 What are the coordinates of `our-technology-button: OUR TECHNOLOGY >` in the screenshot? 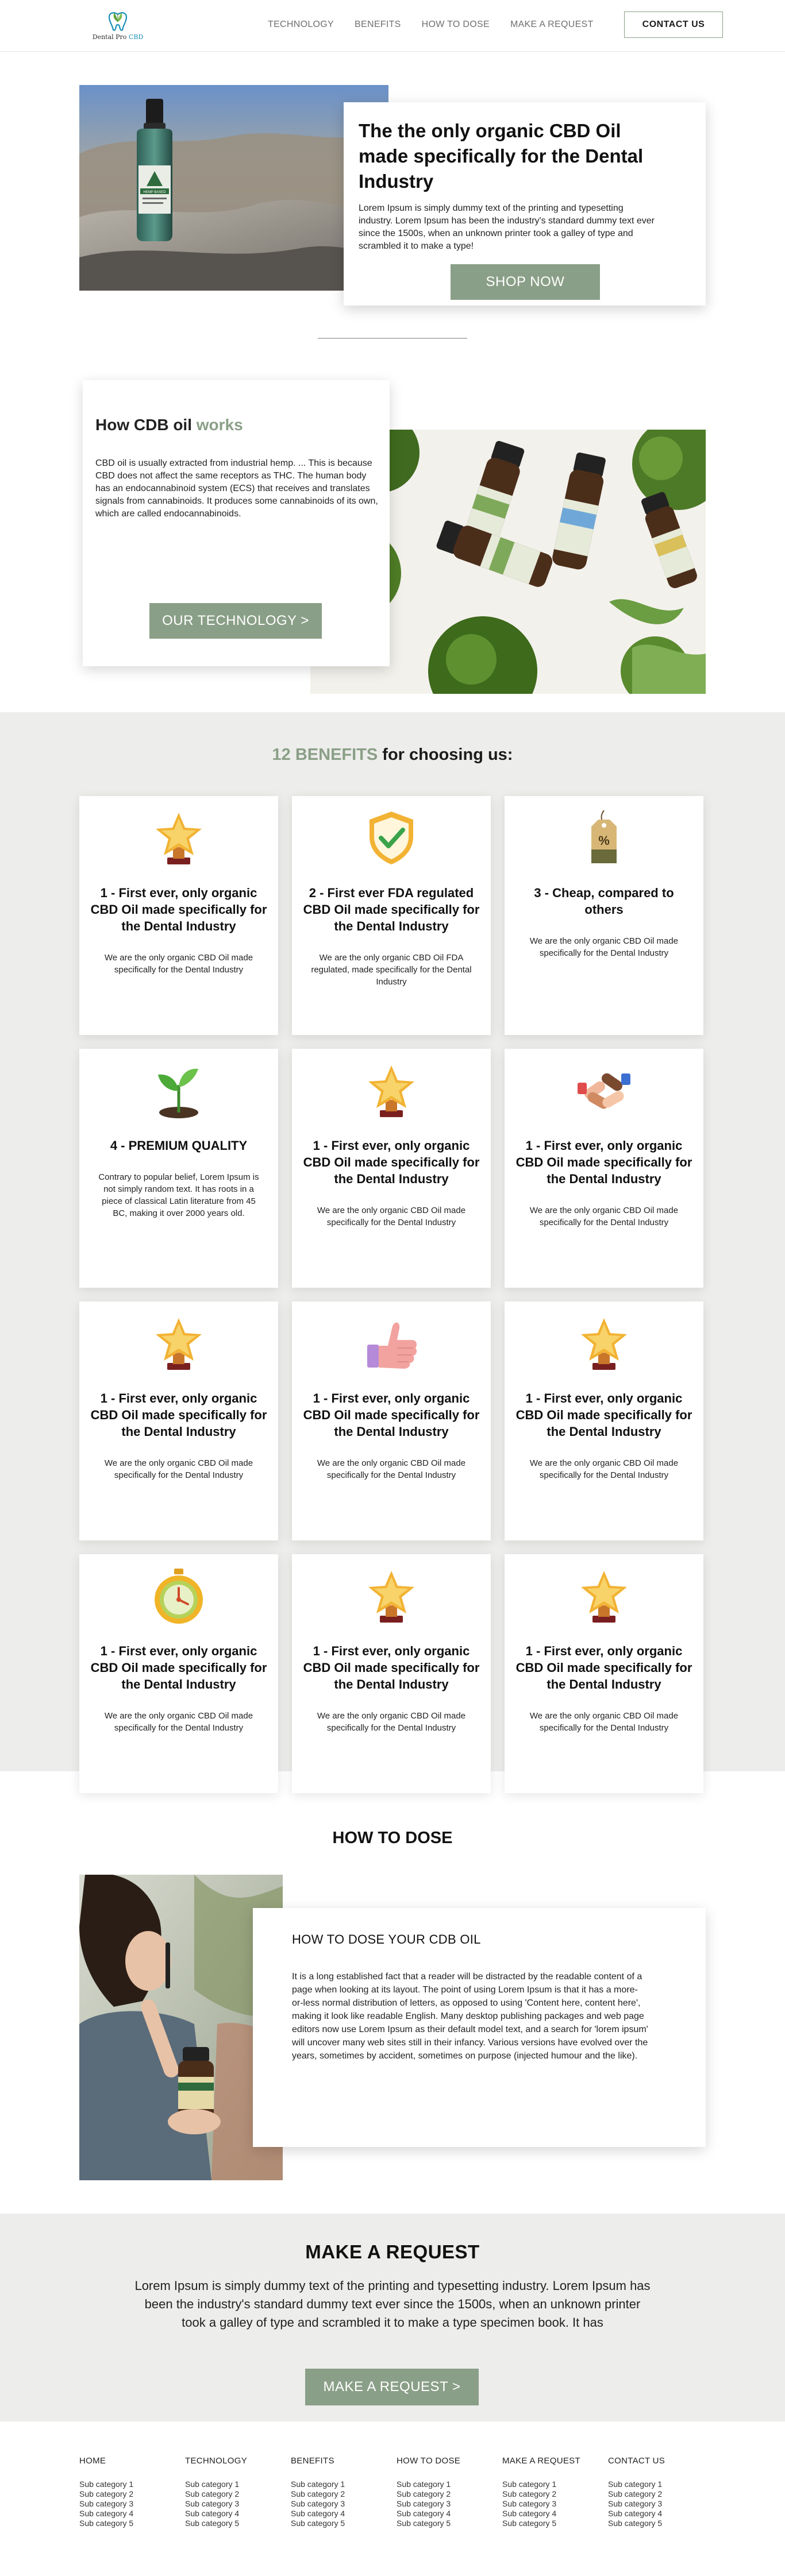 It's located at (235, 621).